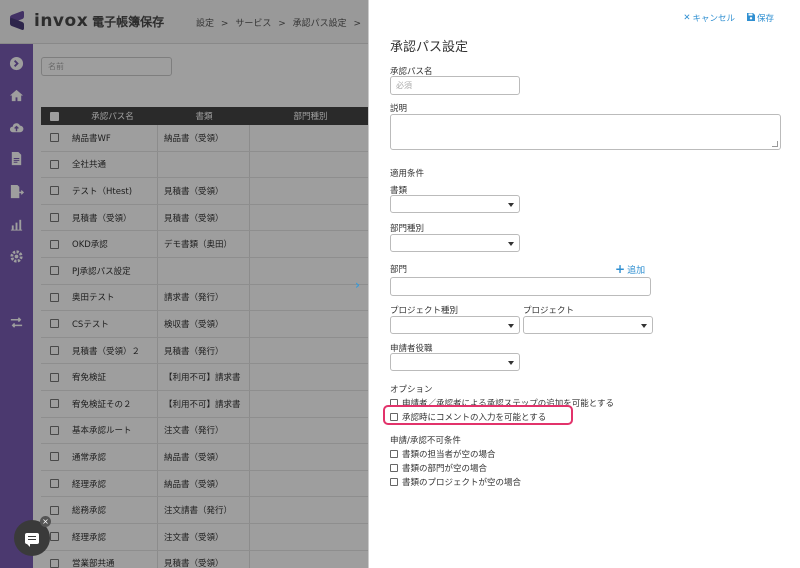 This screenshot has width=800, height=568. Describe the element at coordinates (455, 362) in the screenshot. I see `applicant-role-select` at that location.